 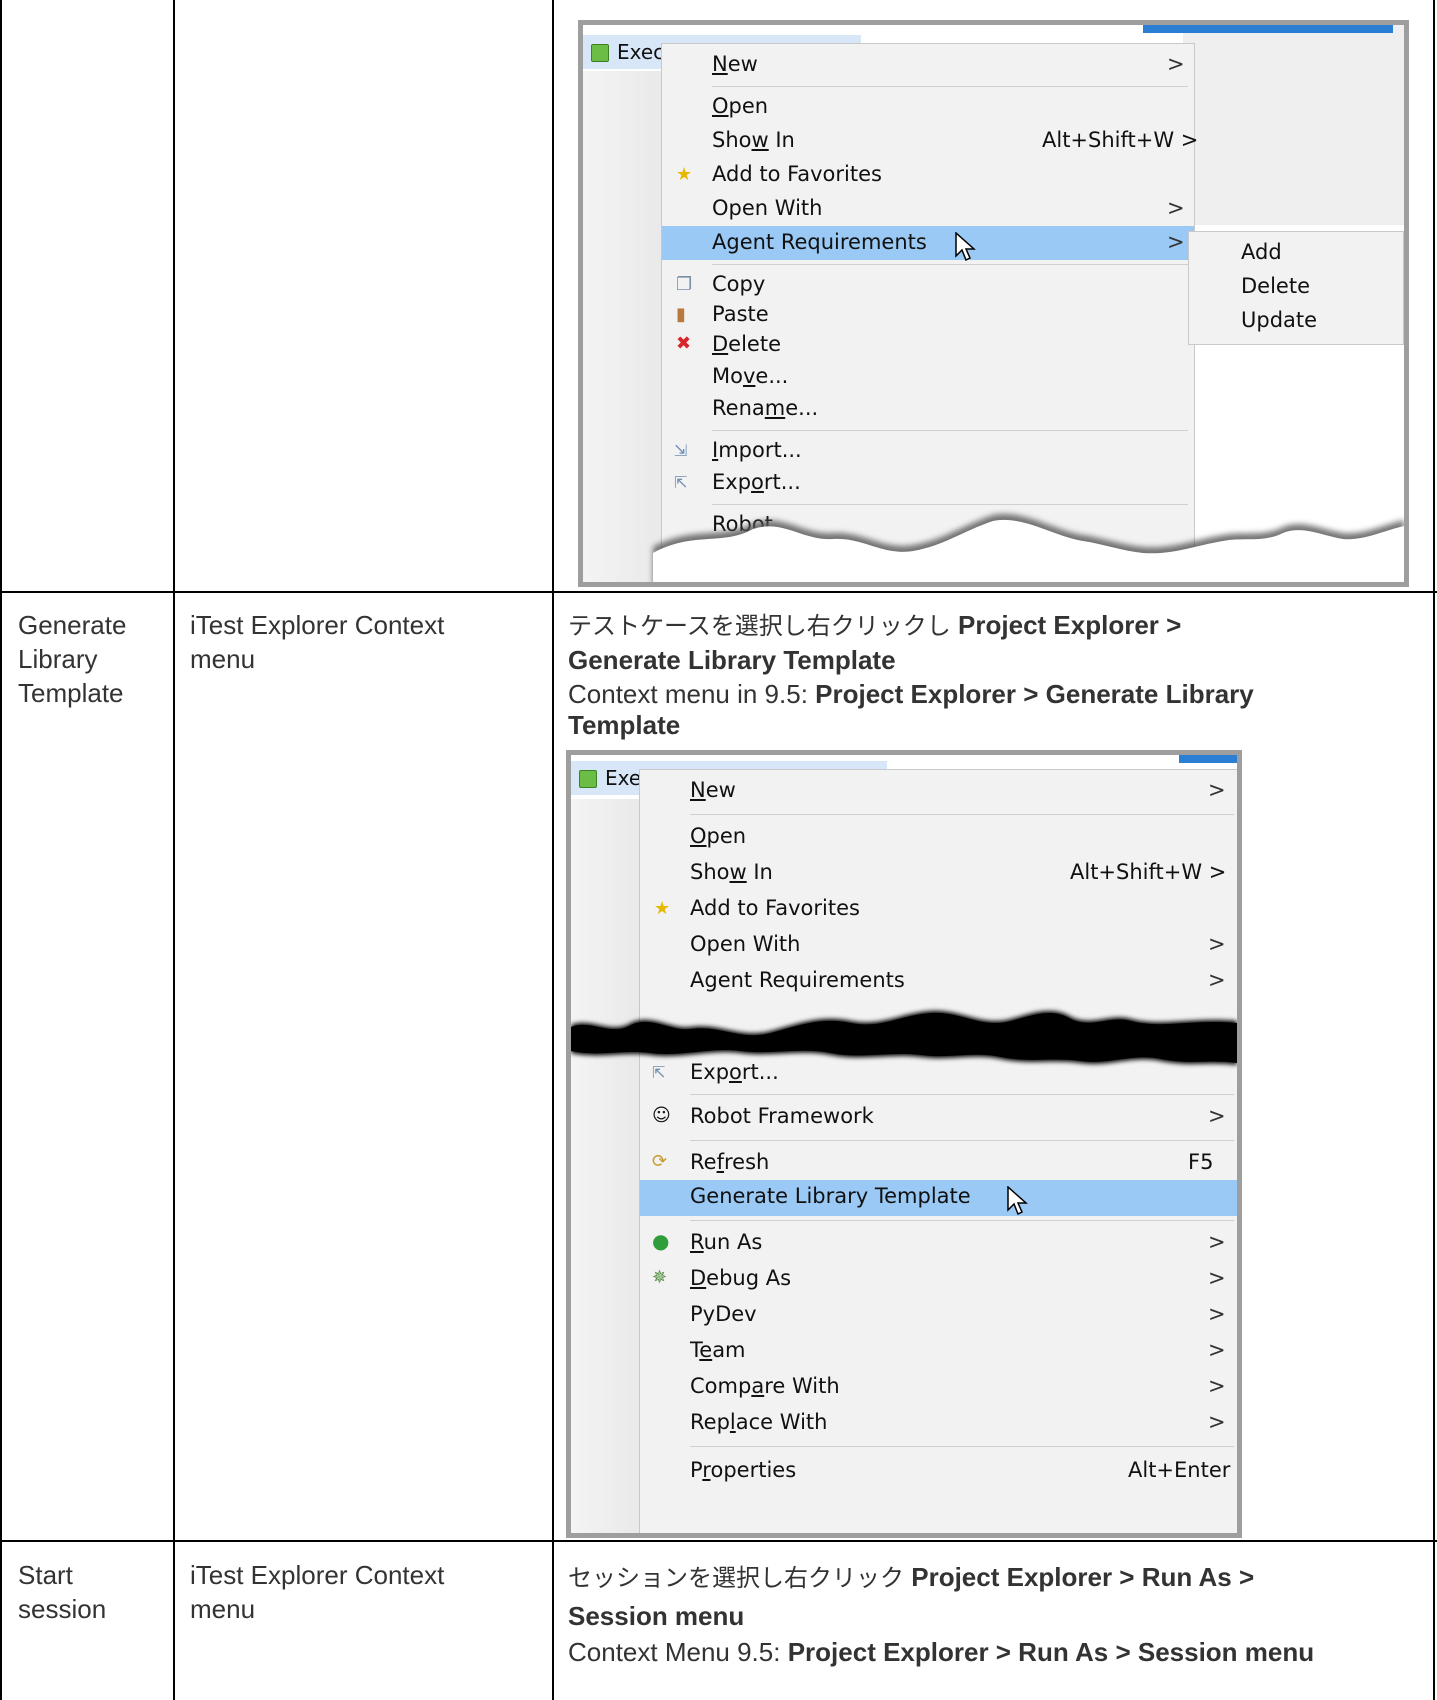 I want to click on menu-item-team: Team >, so click(x=938, y=1351).